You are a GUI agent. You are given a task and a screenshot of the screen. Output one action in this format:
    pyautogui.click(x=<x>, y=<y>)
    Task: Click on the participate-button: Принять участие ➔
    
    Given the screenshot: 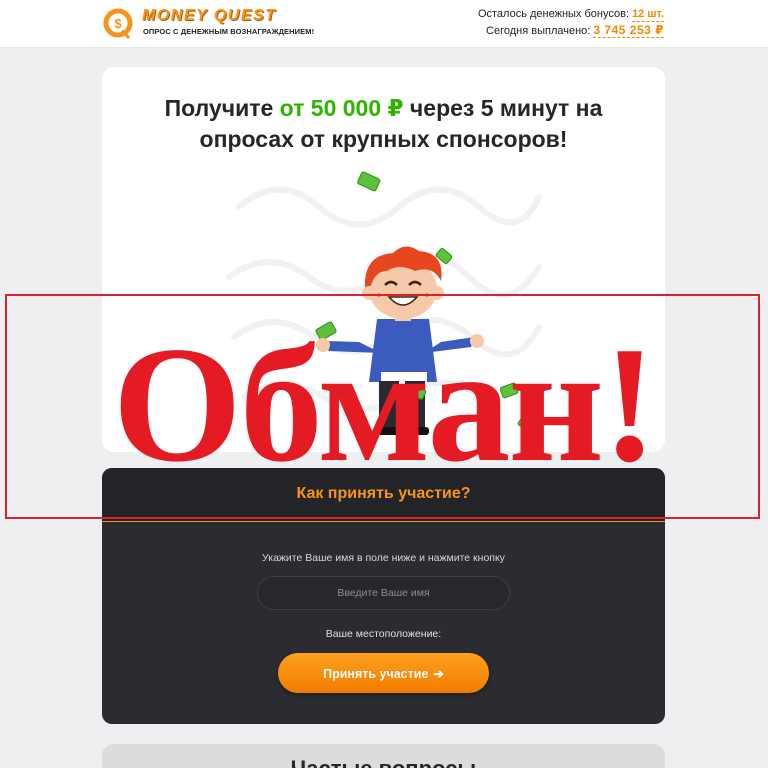 What is the action you would take?
    pyautogui.click(x=383, y=673)
    